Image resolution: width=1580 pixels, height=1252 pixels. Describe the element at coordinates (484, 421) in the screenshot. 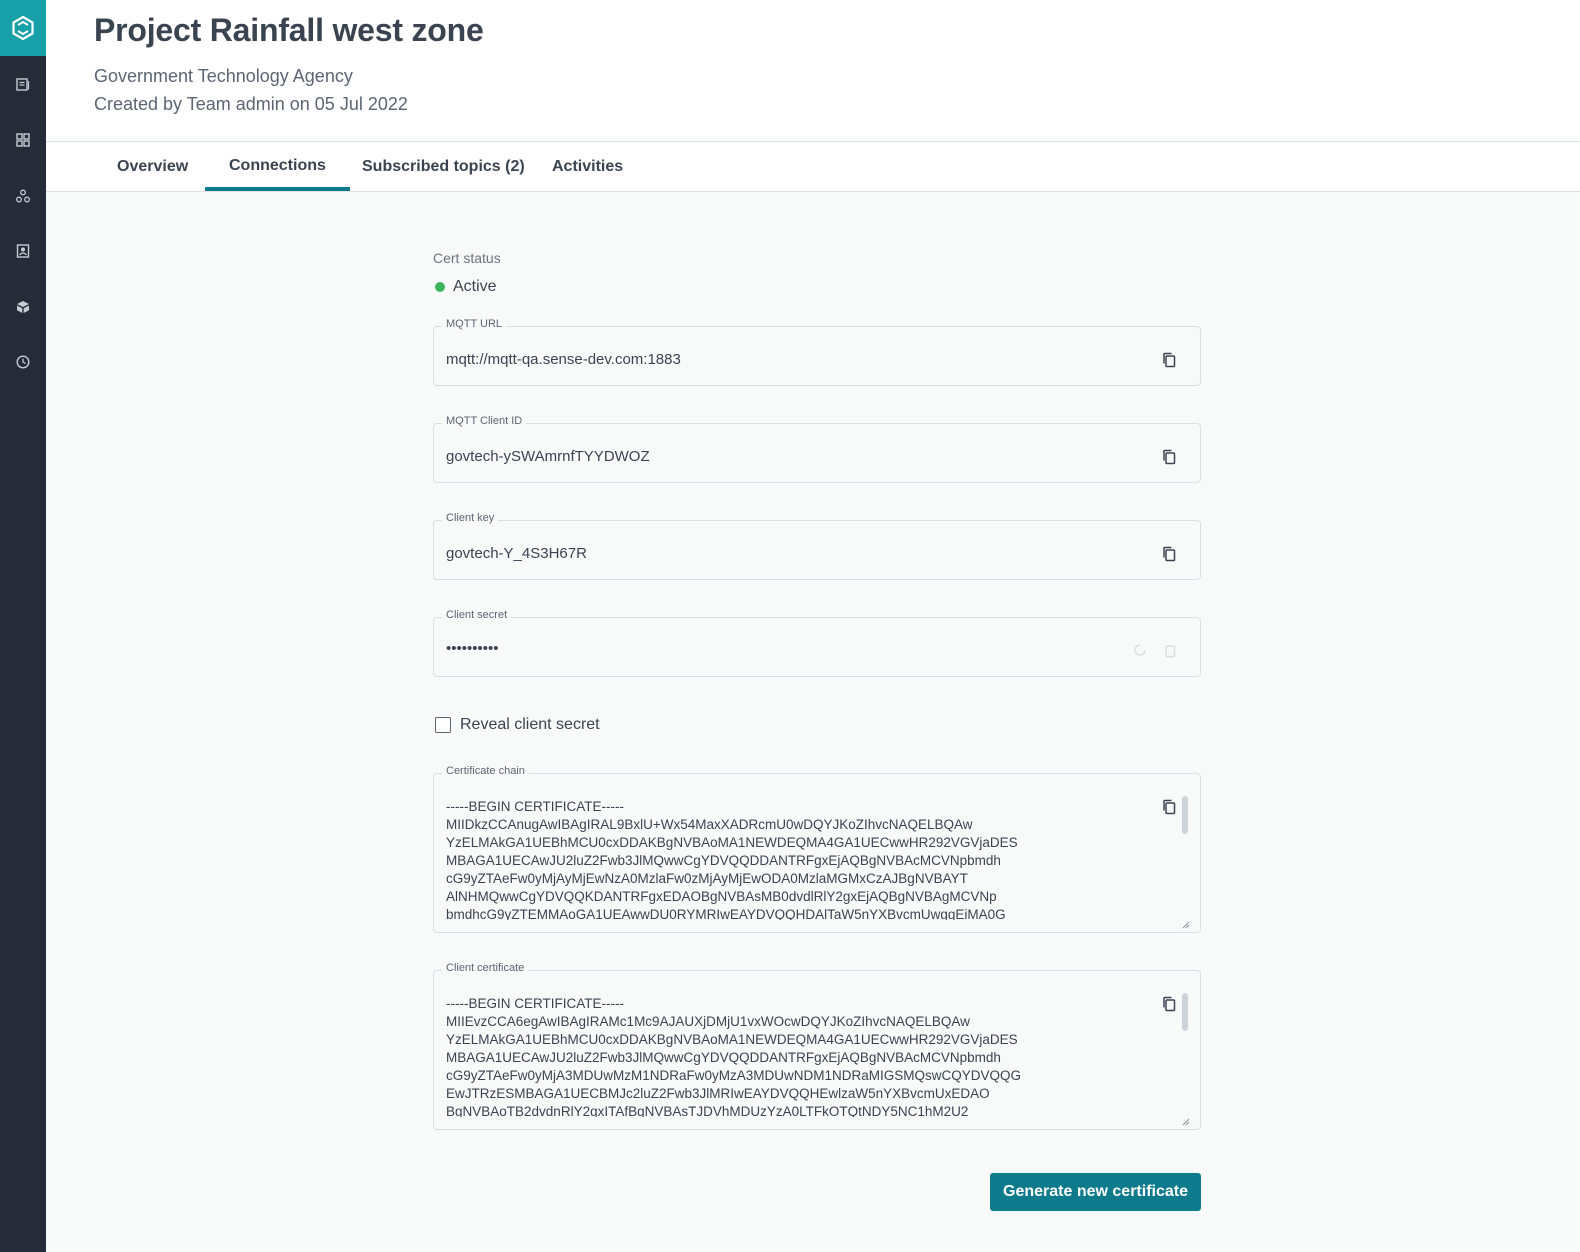

I see `mqtt-client-id-label: MQTT Client ID` at that location.